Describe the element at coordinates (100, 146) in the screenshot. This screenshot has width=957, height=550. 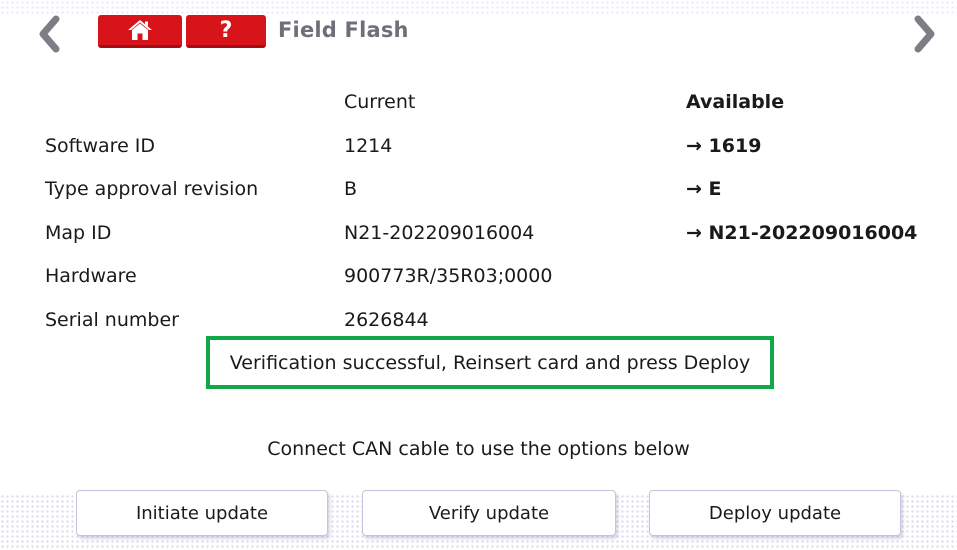
I see `row-label-software-id: Software ID` at that location.